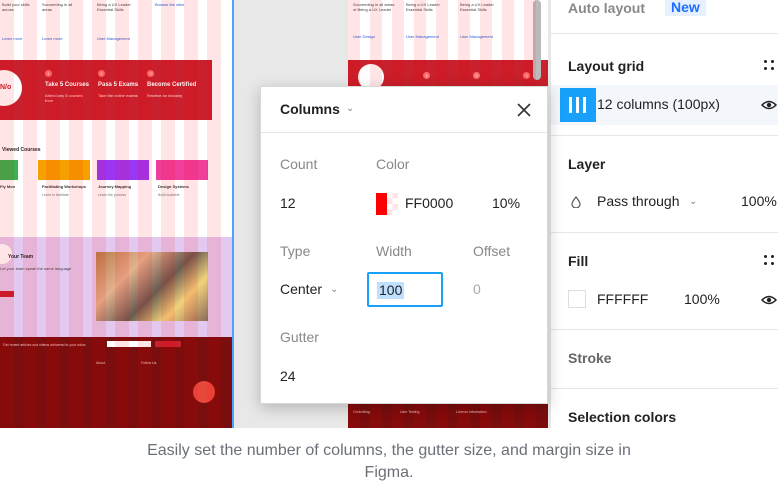 This screenshot has height=486, width=778. What do you see at coordinates (106, 90) in the screenshot?
I see `certification-banner` at bounding box center [106, 90].